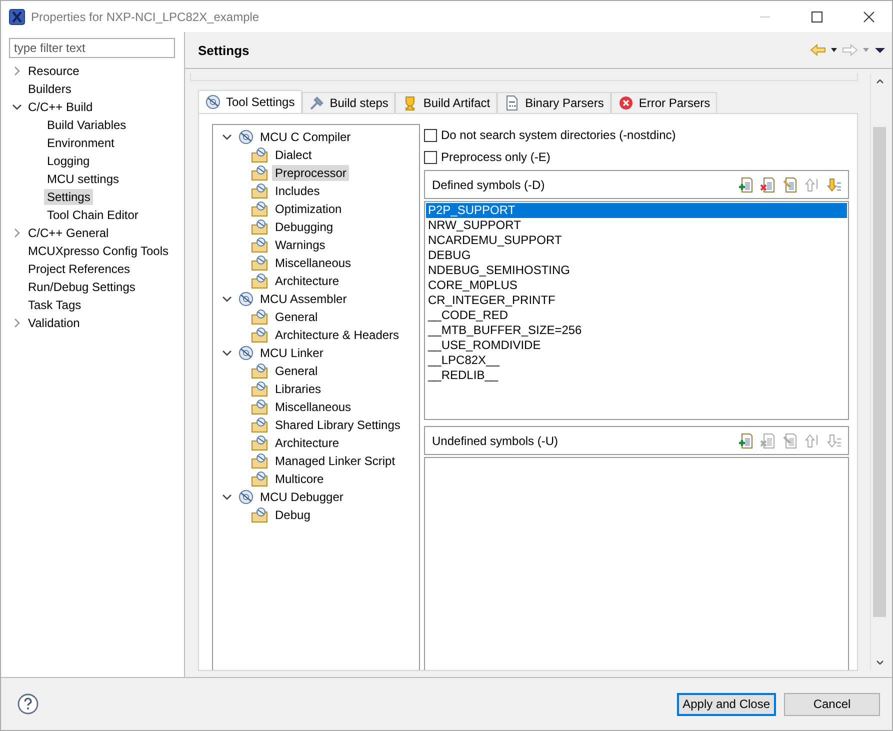 This screenshot has width=893, height=731. What do you see at coordinates (554, 102) in the screenshot?
I see `tab: Binary Parsers` at bounding box center [554, 102].